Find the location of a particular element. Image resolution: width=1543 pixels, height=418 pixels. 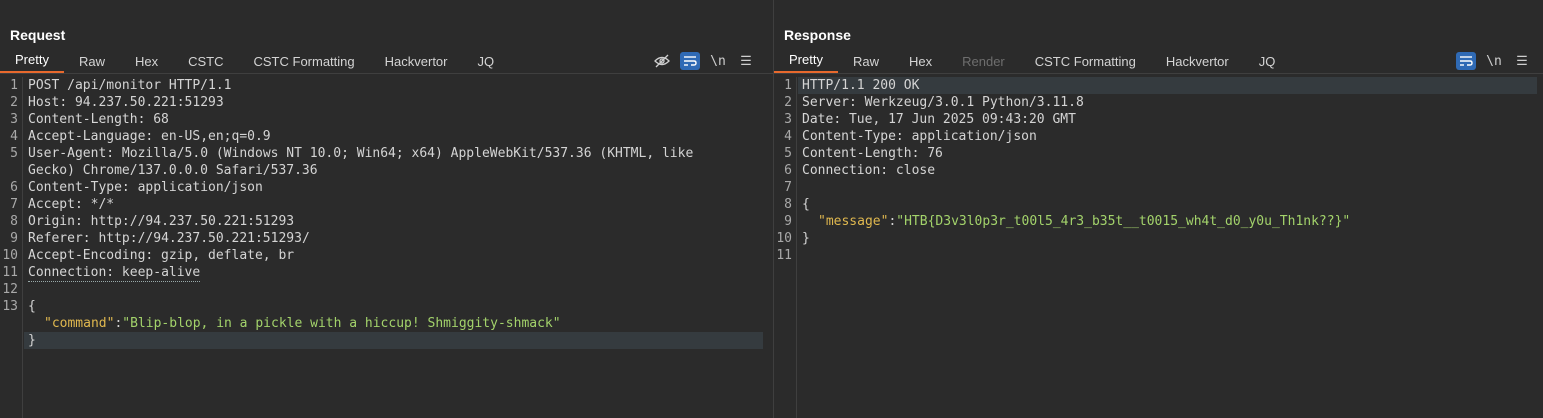

editor-line: 1 POST /api/monitor HTTP/1.1 is located at coordinates (121, 85).